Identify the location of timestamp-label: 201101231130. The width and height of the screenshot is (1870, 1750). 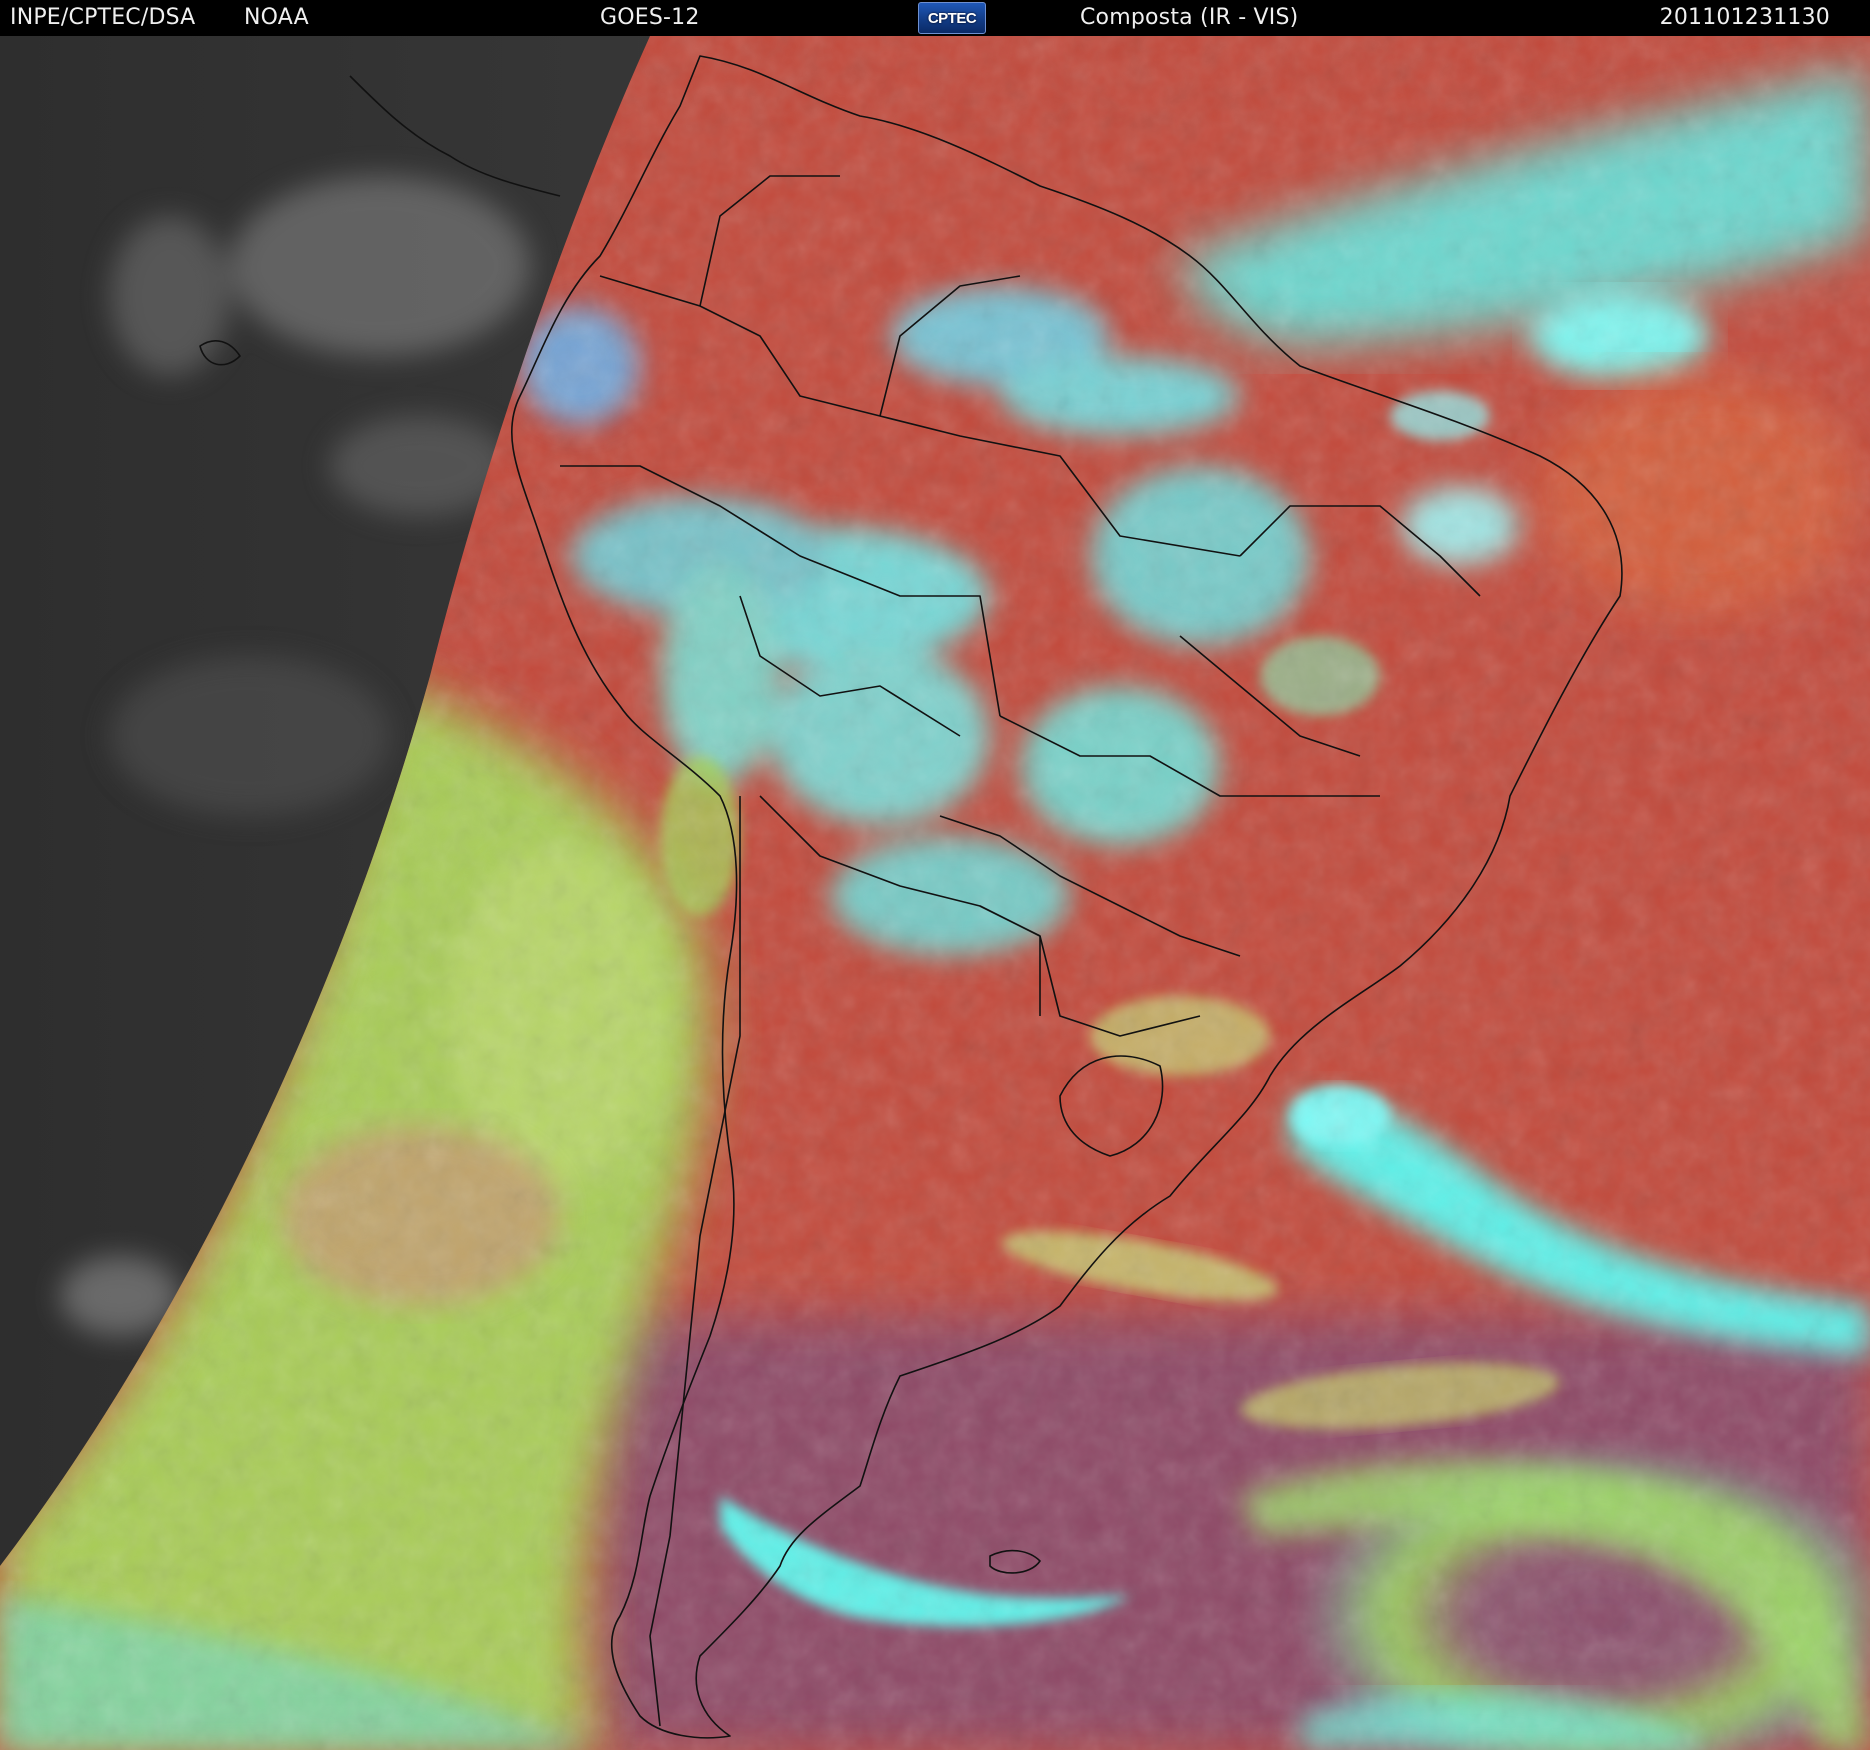
(1744, 17).